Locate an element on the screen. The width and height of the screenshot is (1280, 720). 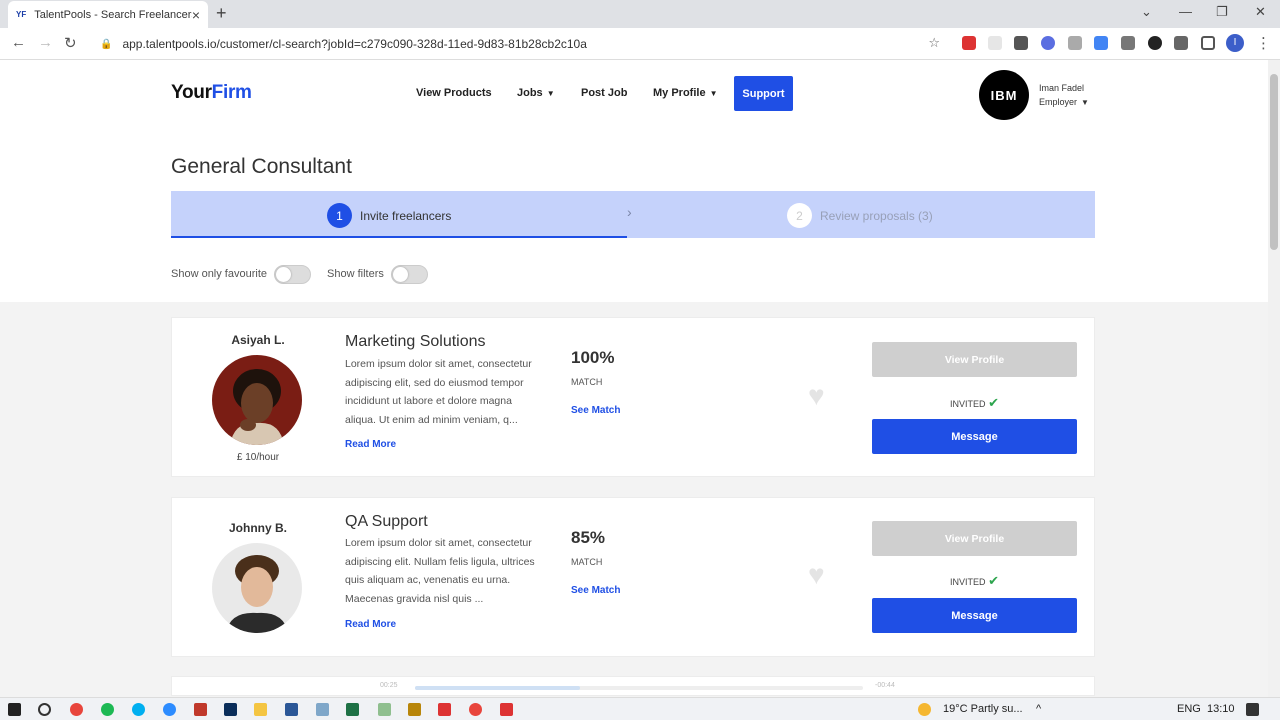
windows-start-icon is located at coordinates (14, 709).